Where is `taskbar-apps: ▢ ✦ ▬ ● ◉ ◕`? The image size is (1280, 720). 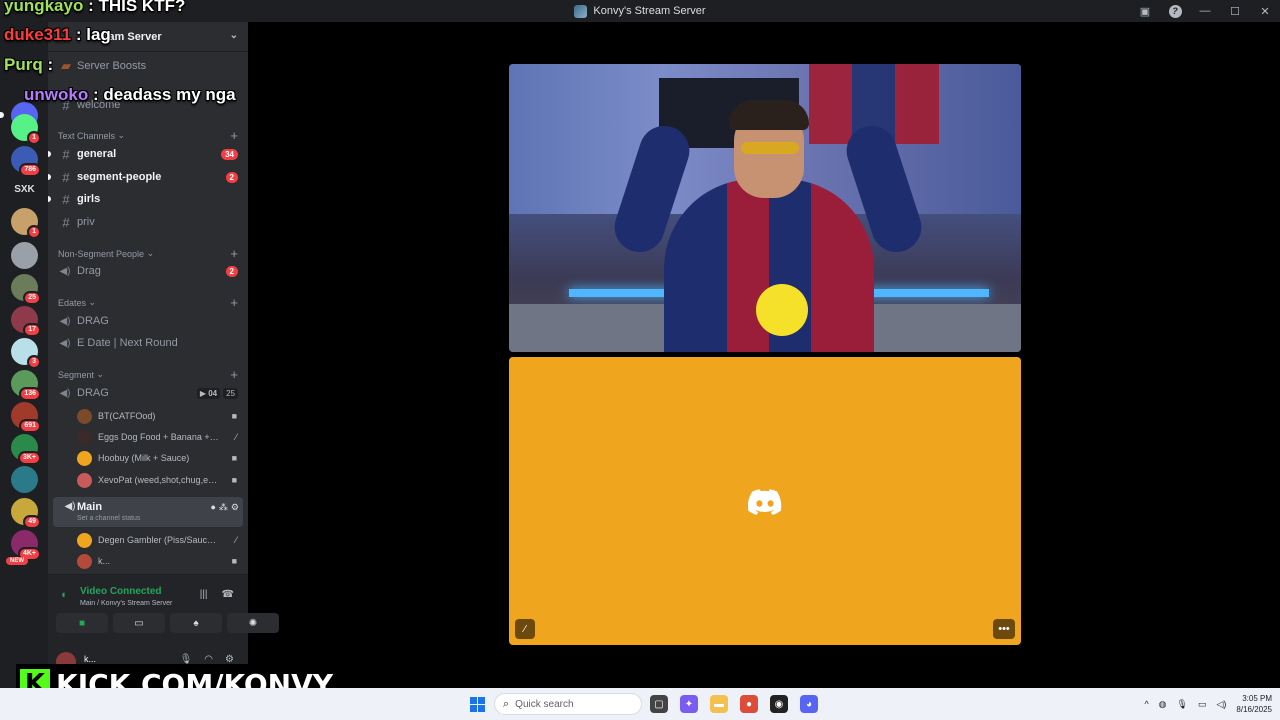 taskbar-apps: ▢ ✦ ▬ ● ◉ ◕ is located at coordinates (734, 704).